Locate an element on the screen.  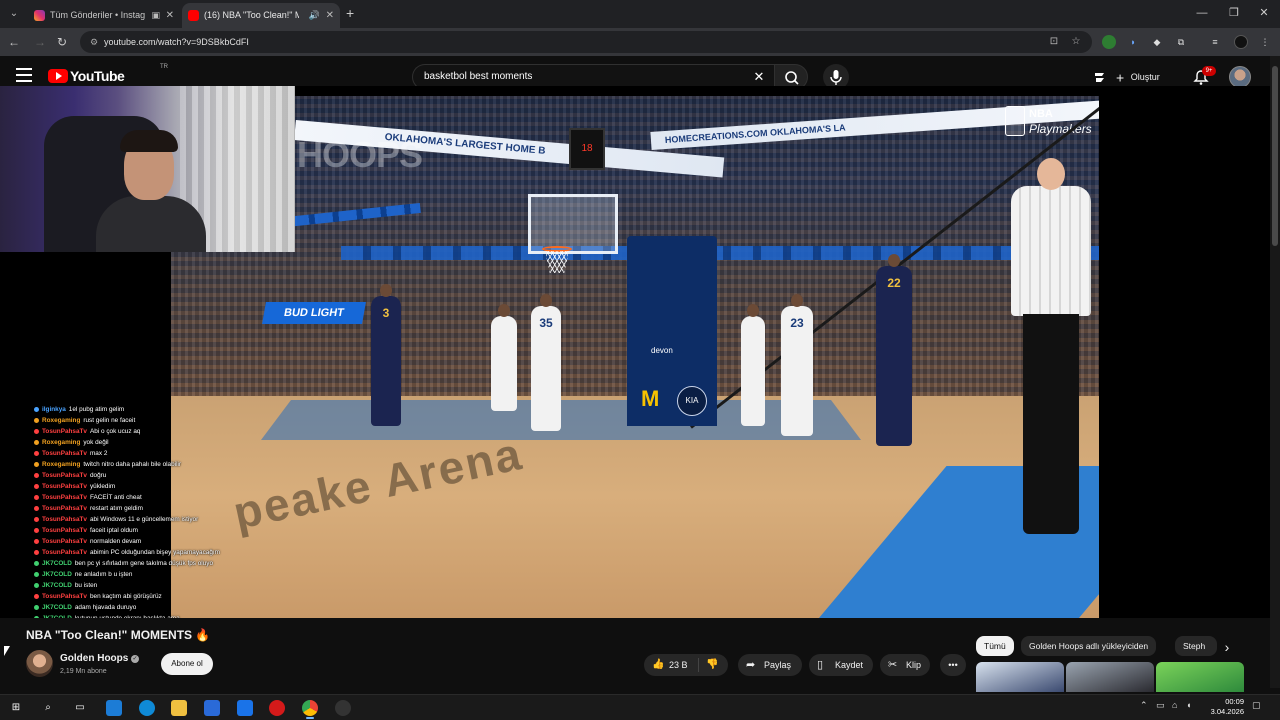
nba-logo-title: NBA is located at coordinates (1041, 114).